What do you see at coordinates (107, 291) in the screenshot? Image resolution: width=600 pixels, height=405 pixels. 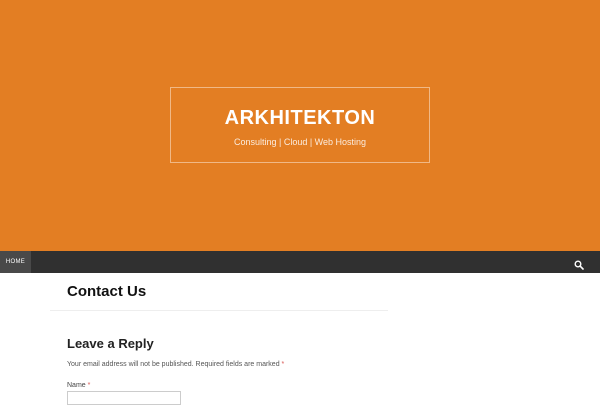 I see `page-title: Contact Us` at bounding box center [107, 291].